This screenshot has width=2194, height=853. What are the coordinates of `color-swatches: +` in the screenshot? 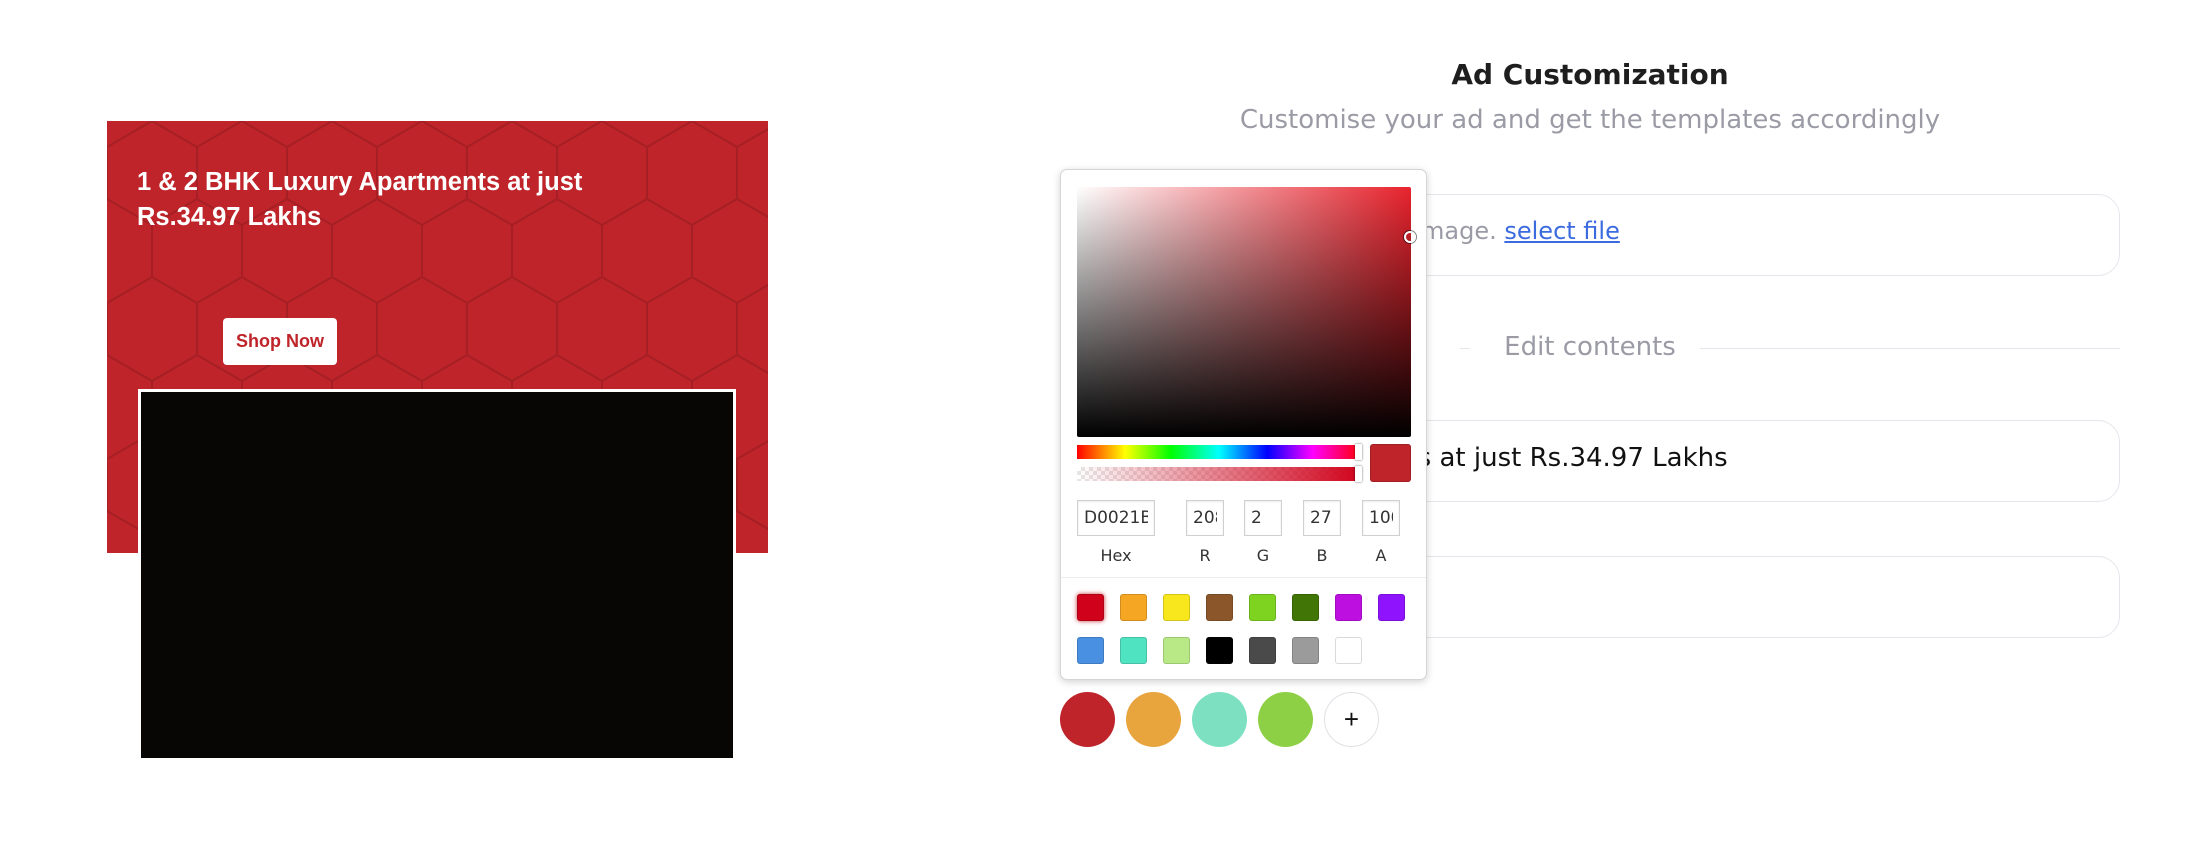 It's located at (1219, 720).